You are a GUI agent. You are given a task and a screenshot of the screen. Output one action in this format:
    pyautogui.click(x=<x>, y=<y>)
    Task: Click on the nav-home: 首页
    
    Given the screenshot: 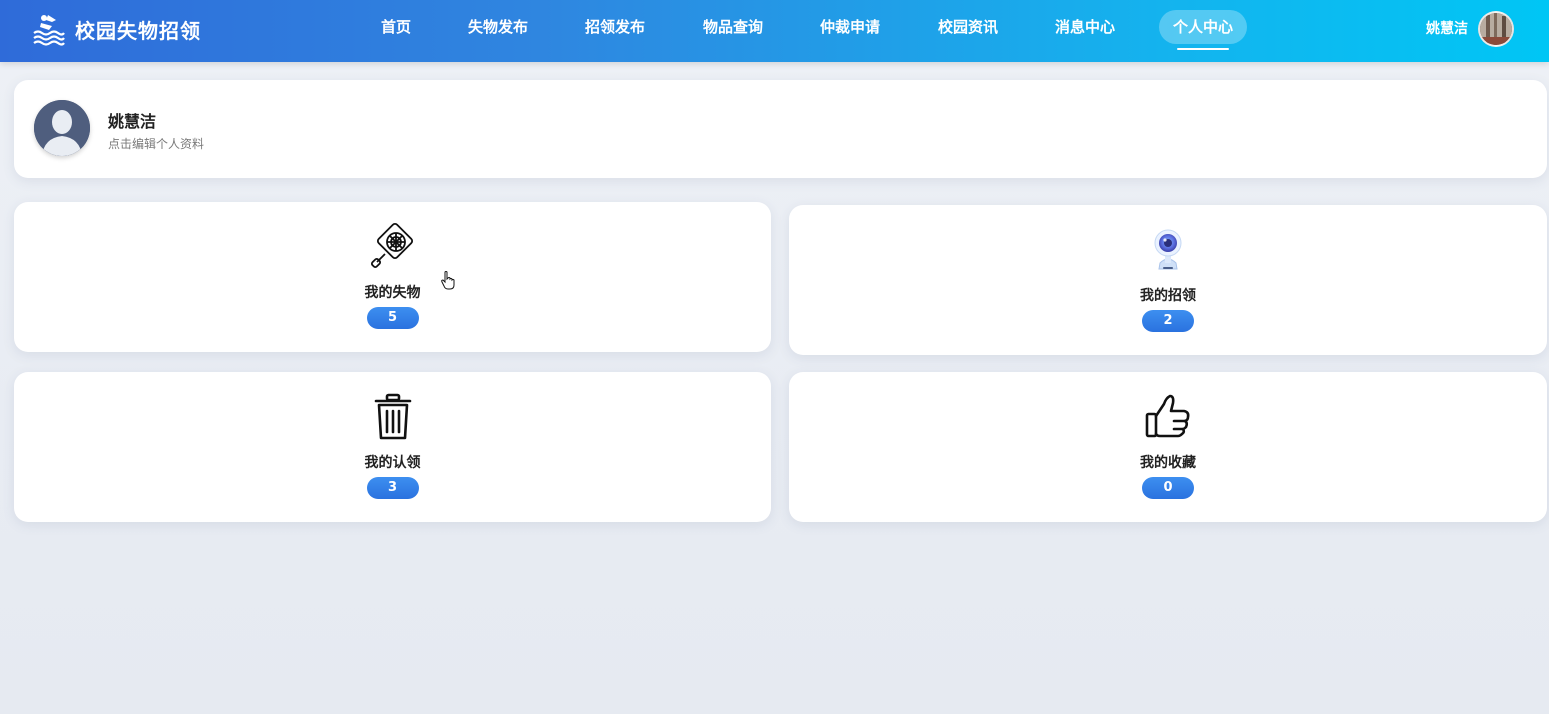 What is the action you would take?
    pyautogui.click(x=396, y=27)
    